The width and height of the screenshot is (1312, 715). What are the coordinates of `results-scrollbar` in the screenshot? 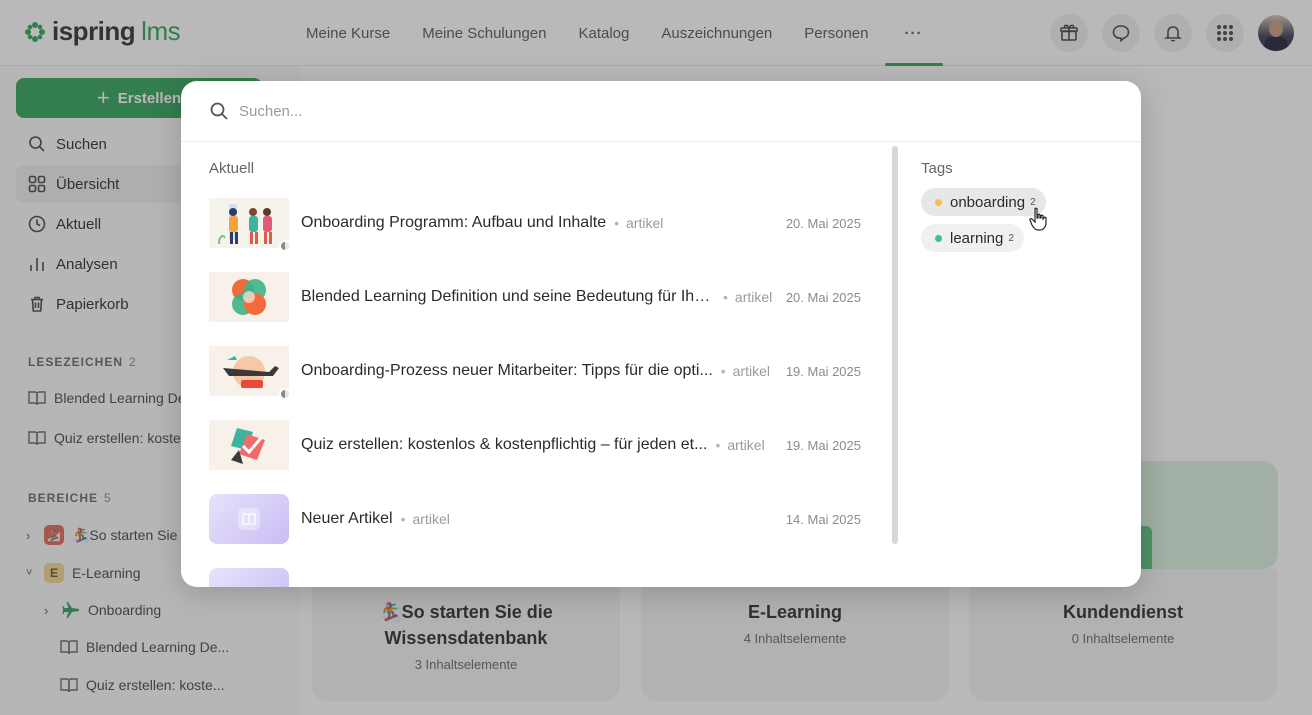 It's located at (895, 345).